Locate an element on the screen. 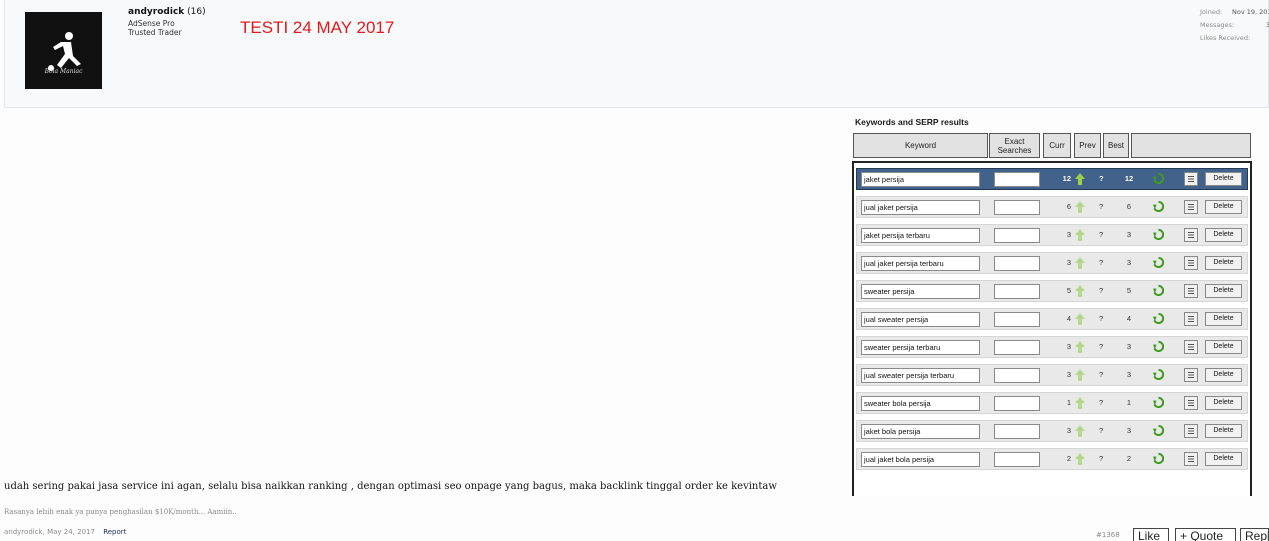 The image size is (1269, 541). user-title-2: Trusted Trader is located at coordinates (155, 32).